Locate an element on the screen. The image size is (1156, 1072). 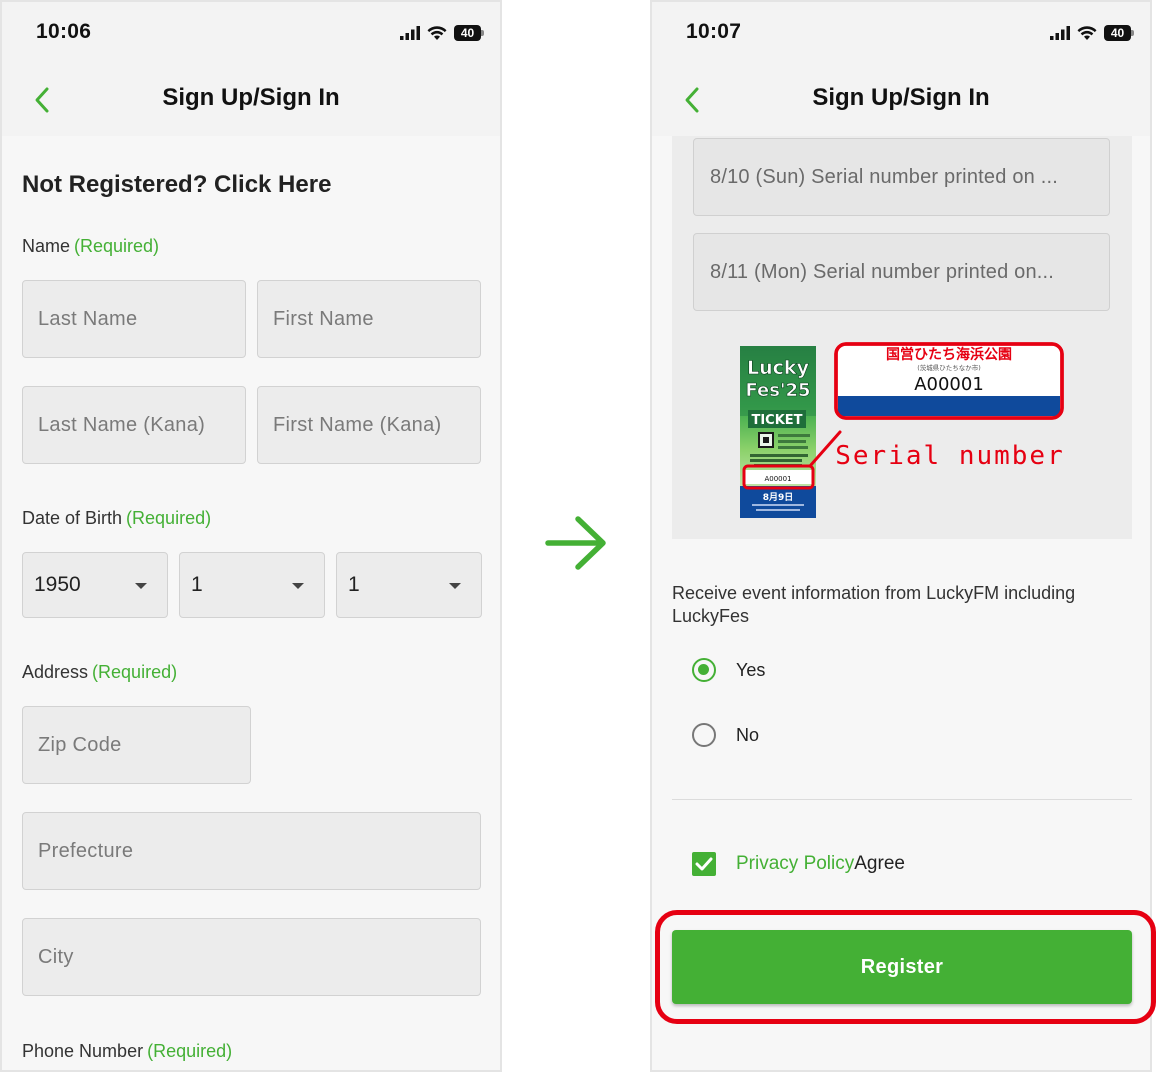
name-label-text: Name is located at coordinates (46, 246).